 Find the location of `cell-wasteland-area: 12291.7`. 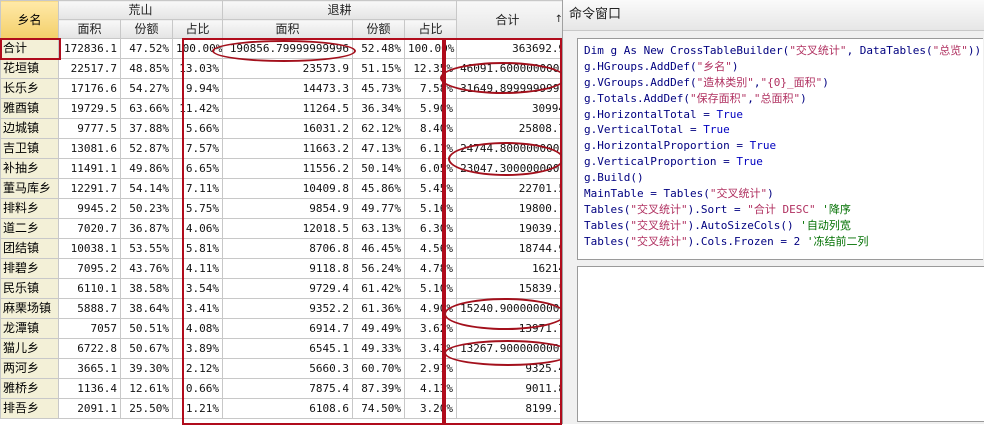

cell-wasteland-area: 12291.7 is located at coordinates (89, 188).